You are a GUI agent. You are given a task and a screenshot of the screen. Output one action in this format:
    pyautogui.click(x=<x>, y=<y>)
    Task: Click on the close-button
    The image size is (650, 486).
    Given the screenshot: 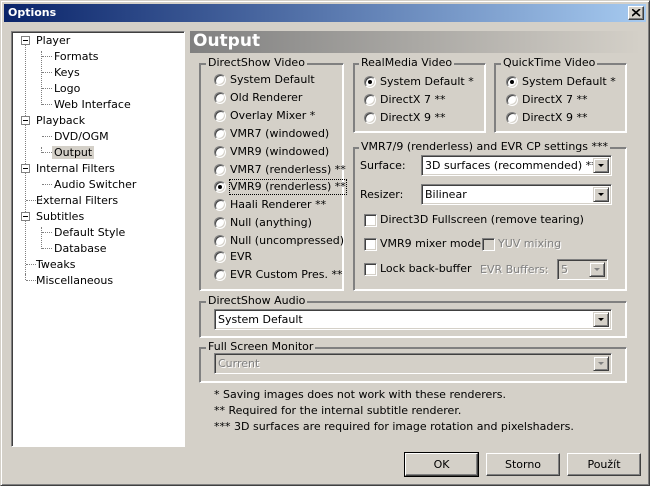 What is the action you would take?
    pyautogui.click(x=636, y=13)
    